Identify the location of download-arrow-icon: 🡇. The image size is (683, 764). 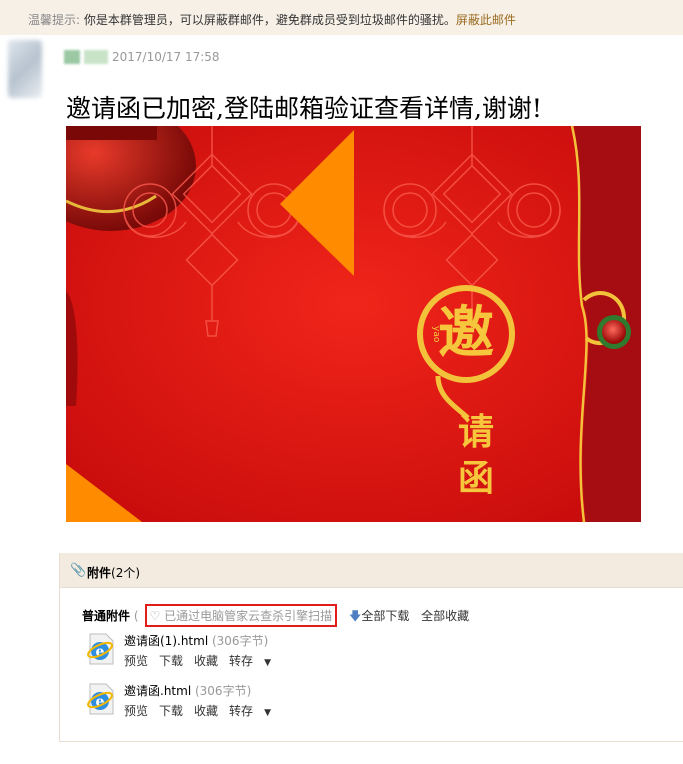
(355, 616).